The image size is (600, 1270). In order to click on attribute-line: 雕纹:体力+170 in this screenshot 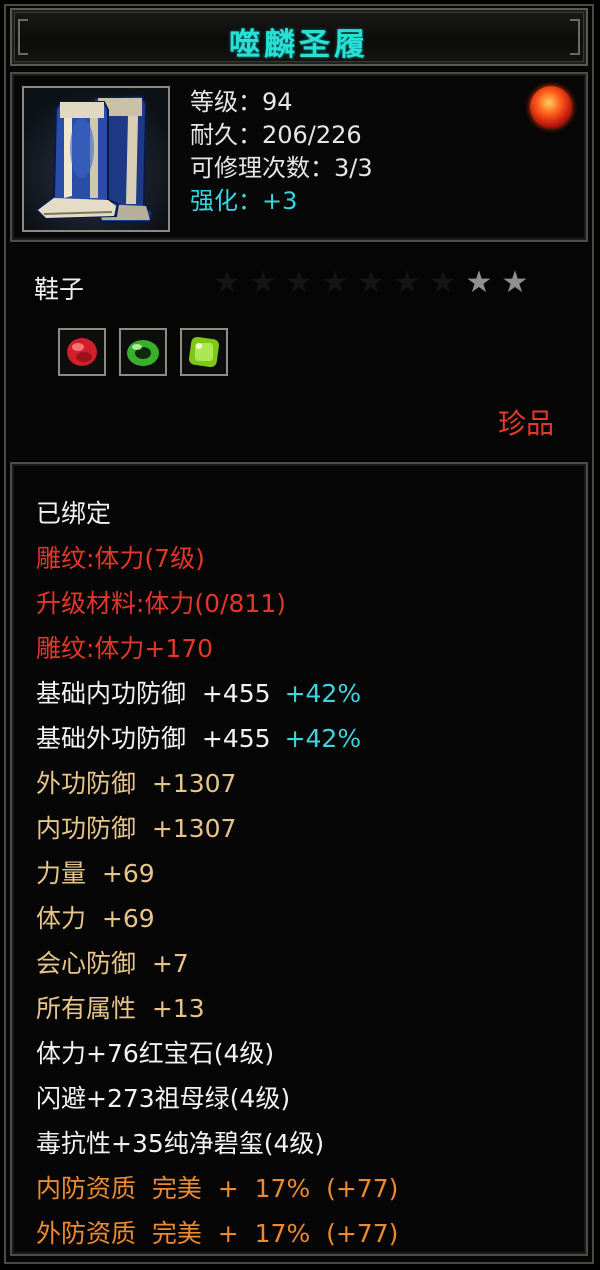, I will do `click(217, 651)`.